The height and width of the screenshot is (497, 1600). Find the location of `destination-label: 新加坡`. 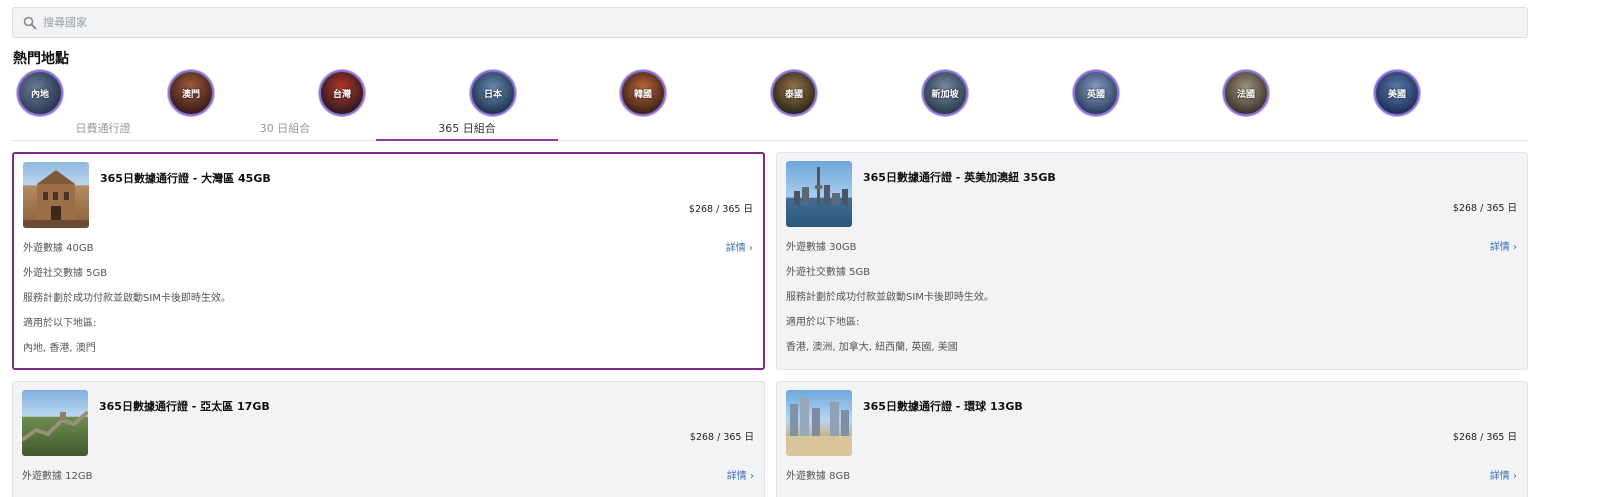

destination-label: 新加坡 is located at coordinates (945, 94).